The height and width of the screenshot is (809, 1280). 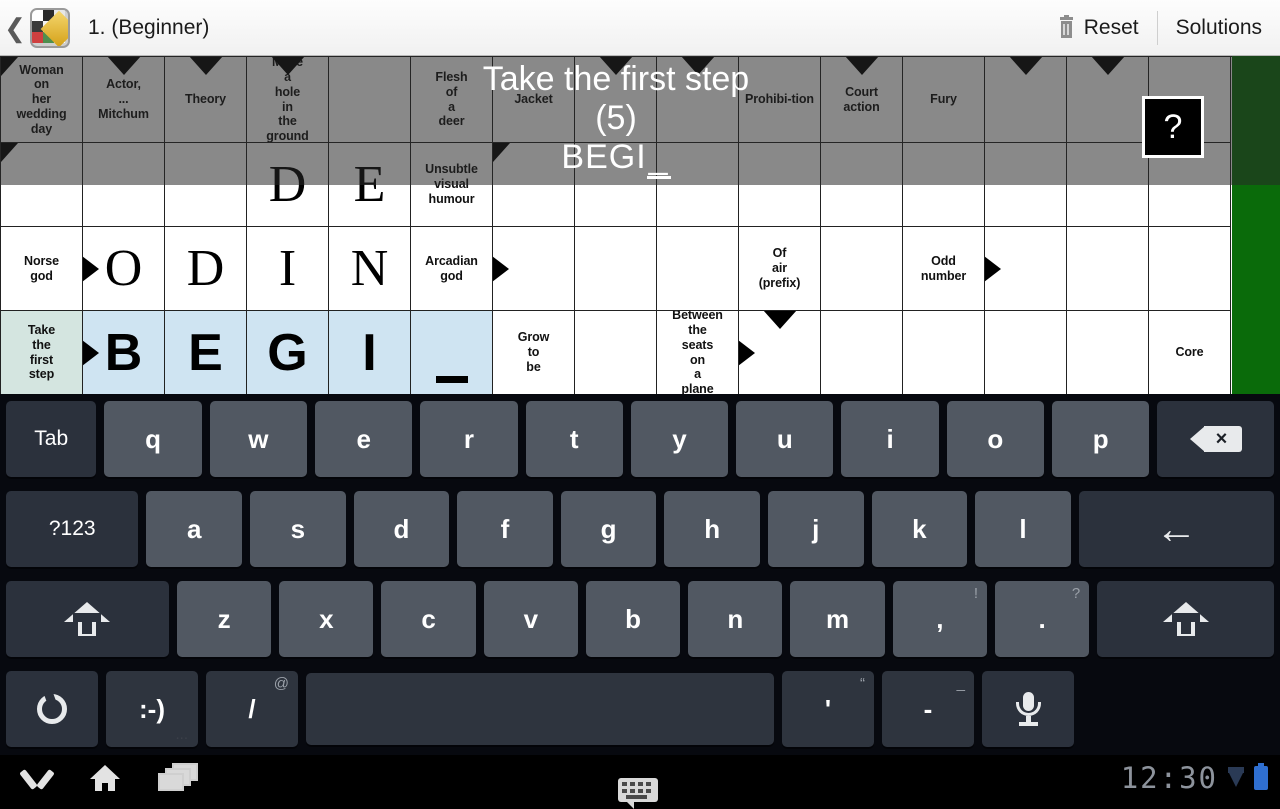 What do you see at coordinates (780, 100) in the screenshot?
I see `clue-cell: Prohibi-tion` at bounding box center [780, 100].